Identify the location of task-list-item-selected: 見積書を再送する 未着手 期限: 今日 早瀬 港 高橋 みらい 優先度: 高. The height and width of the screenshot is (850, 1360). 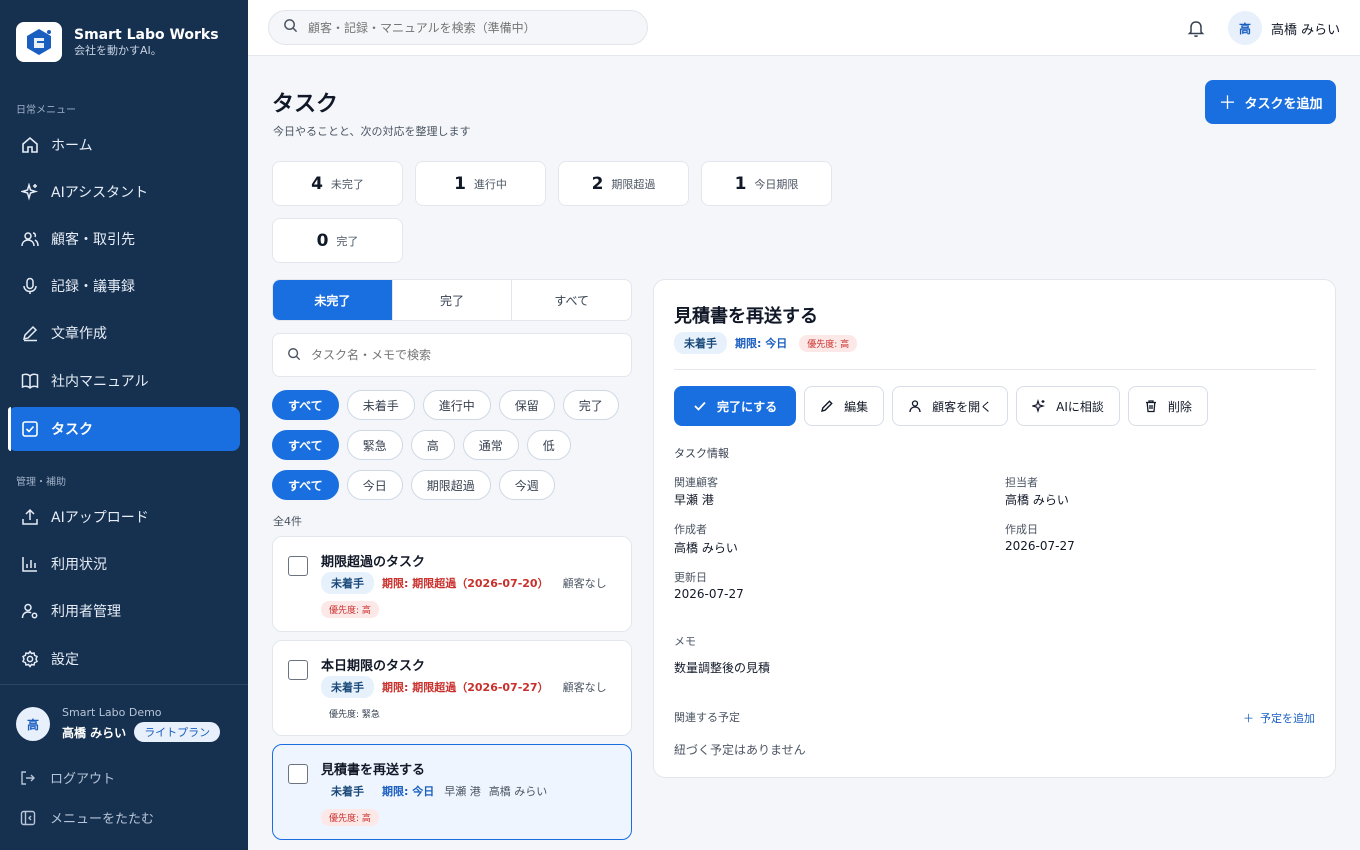
(452, 792).